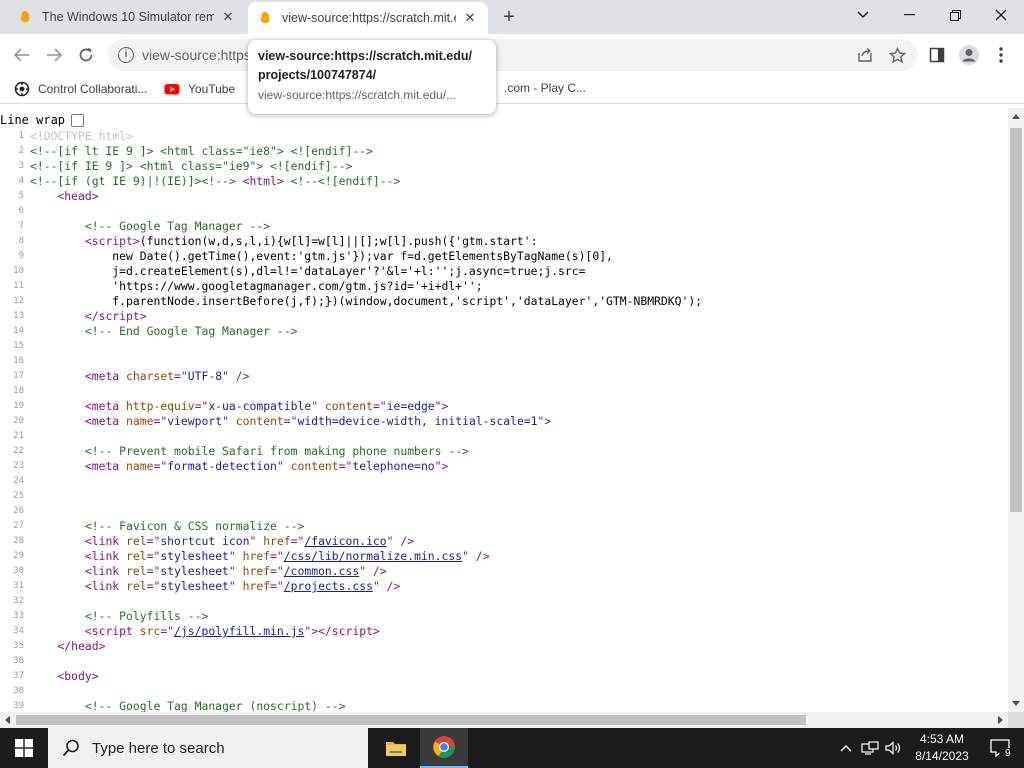 The width and height of the screenshot is (1024, 768). I want to click on line-number: 3, so click(21, 166).